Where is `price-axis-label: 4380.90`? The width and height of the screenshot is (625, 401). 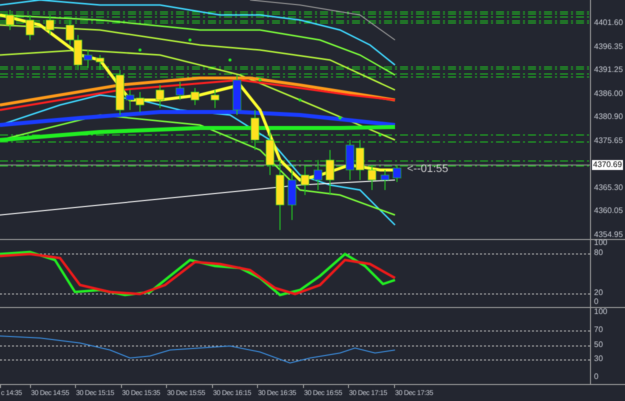 price-axis-label: 4380.90 is located at coordinates (608, 117).